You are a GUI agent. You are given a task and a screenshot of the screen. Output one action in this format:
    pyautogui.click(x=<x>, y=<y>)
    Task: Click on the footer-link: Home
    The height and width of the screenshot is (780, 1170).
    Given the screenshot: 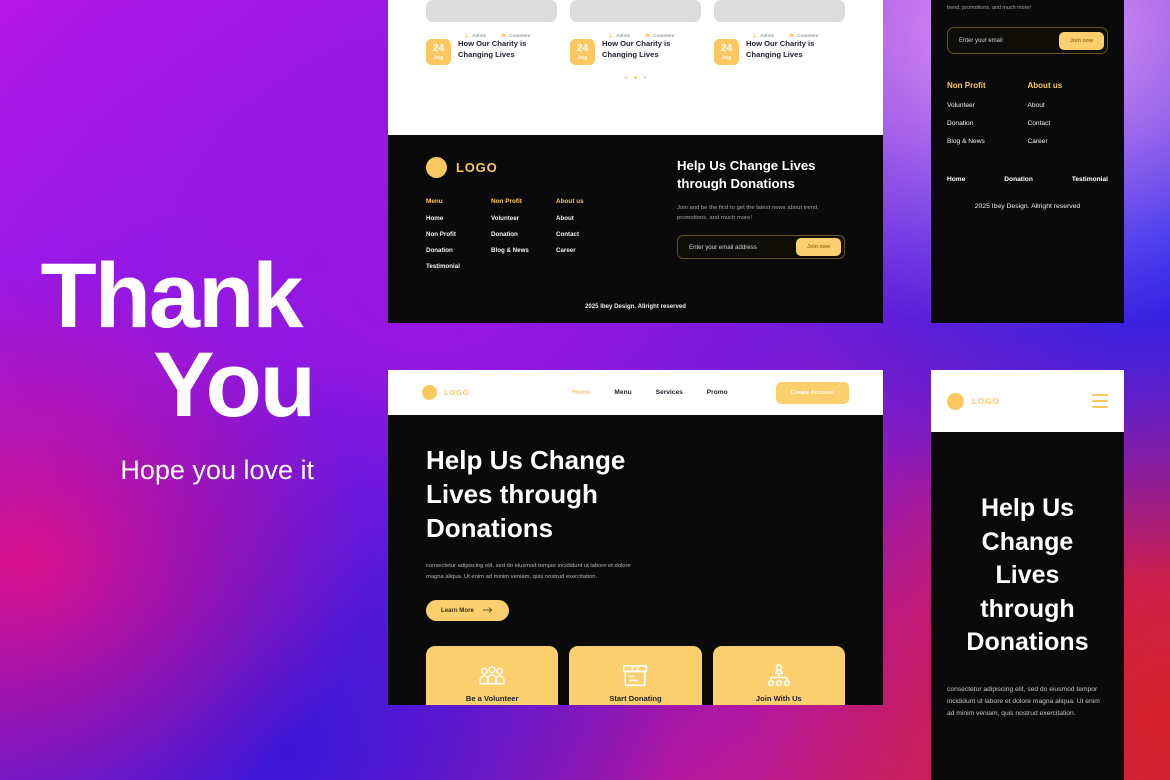 What is the action you would take?
    pyautogui.click(x=458, y=218)
    